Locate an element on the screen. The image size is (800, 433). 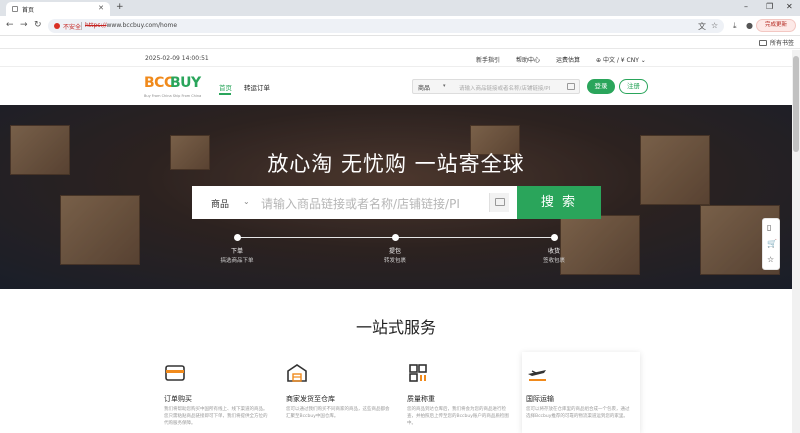
all-bookmarks-button: 所有书签 is located at coordinates (776, 42).